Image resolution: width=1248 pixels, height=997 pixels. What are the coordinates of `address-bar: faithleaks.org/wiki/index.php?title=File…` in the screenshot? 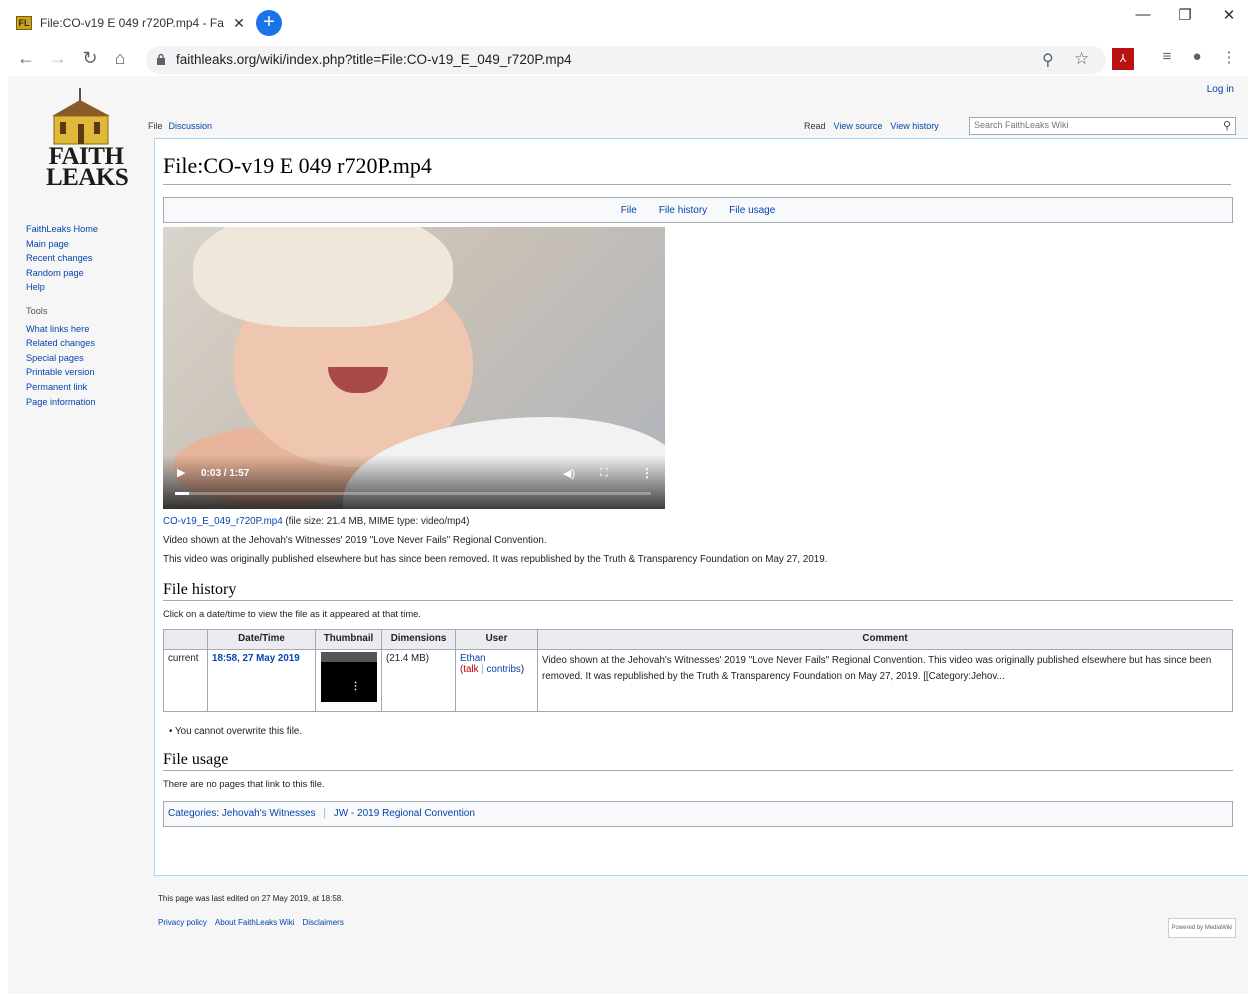 It's located at (626, 60).